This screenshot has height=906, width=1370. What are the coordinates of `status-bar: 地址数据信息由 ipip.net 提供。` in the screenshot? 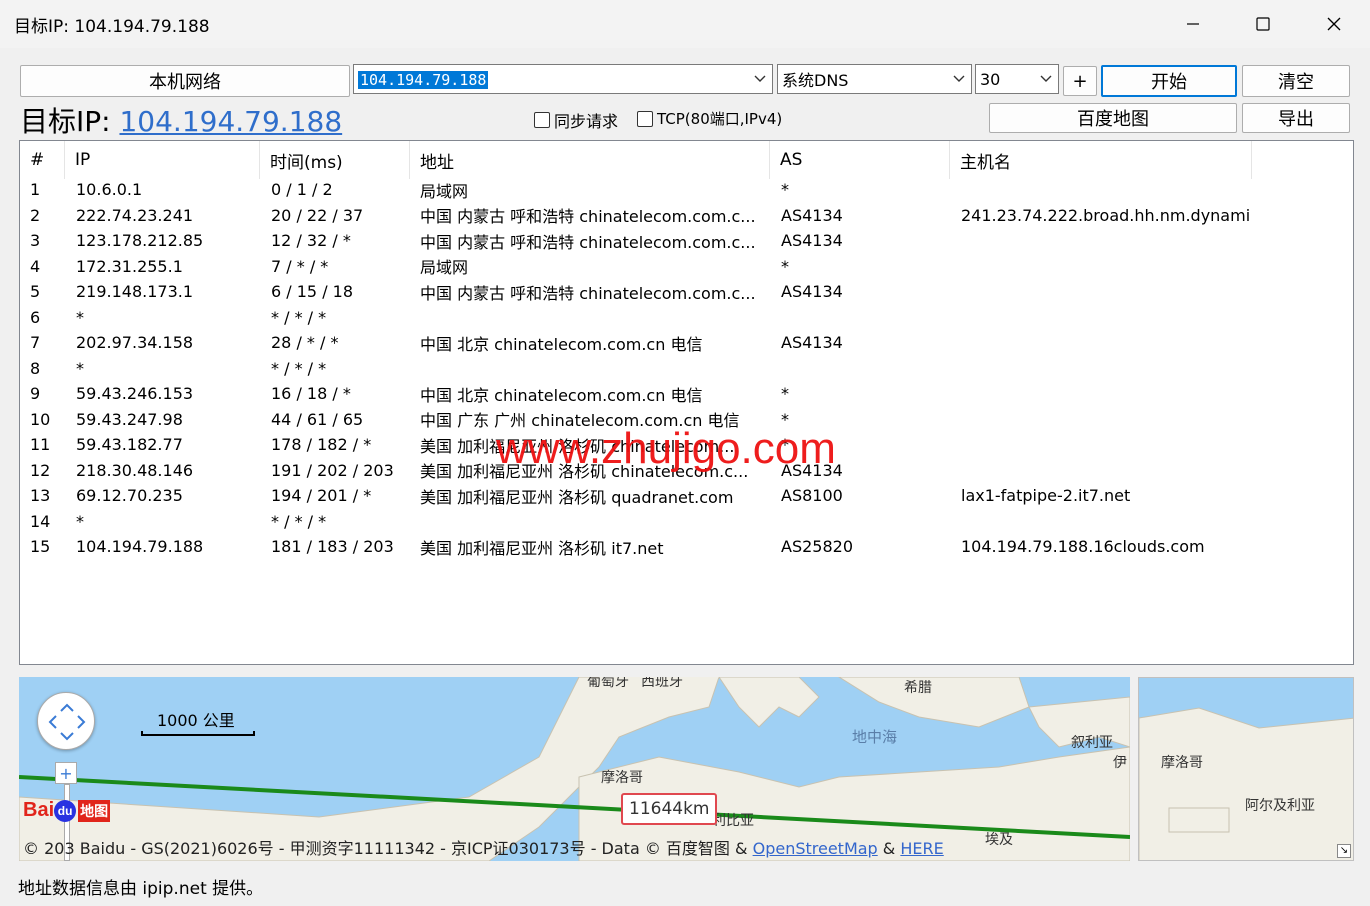 It's located at (141, 888).